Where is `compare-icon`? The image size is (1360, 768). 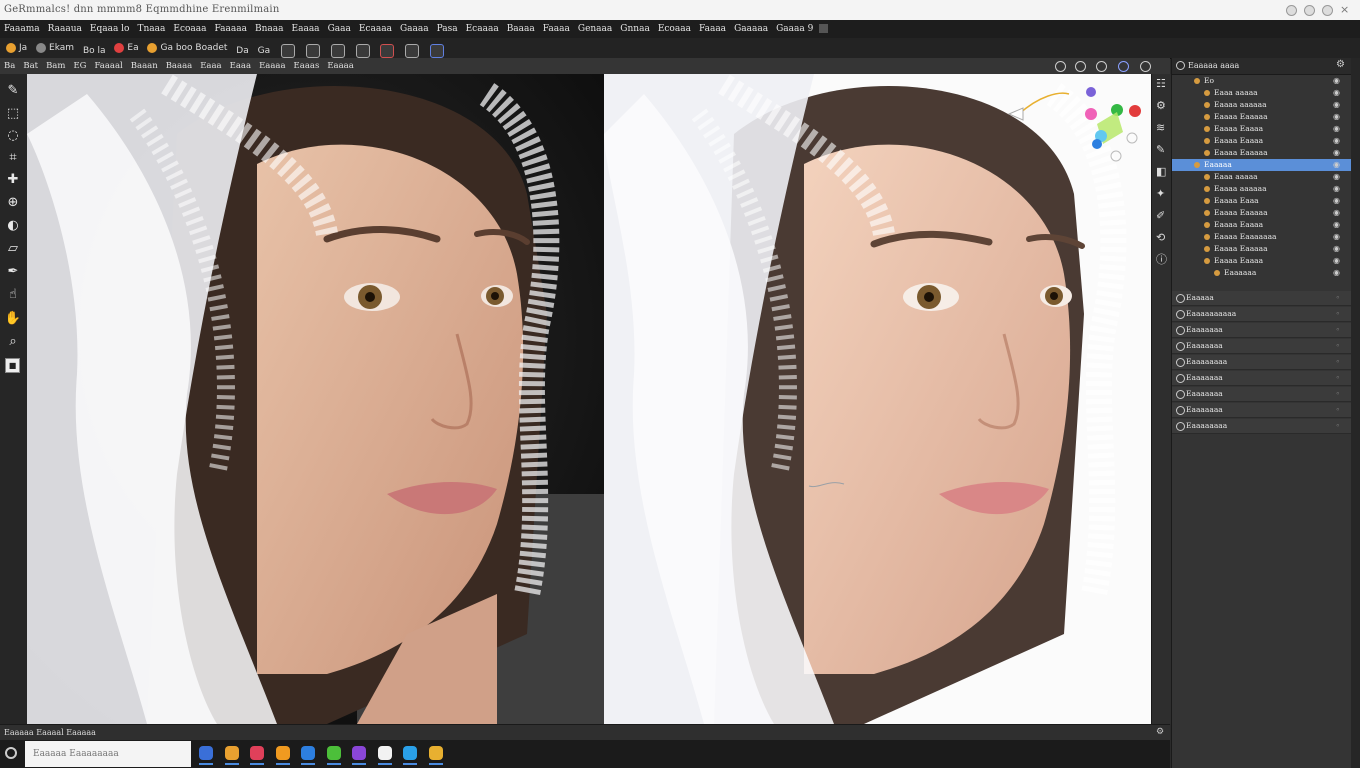 compare-icon is located at coordinates (1101, 66).